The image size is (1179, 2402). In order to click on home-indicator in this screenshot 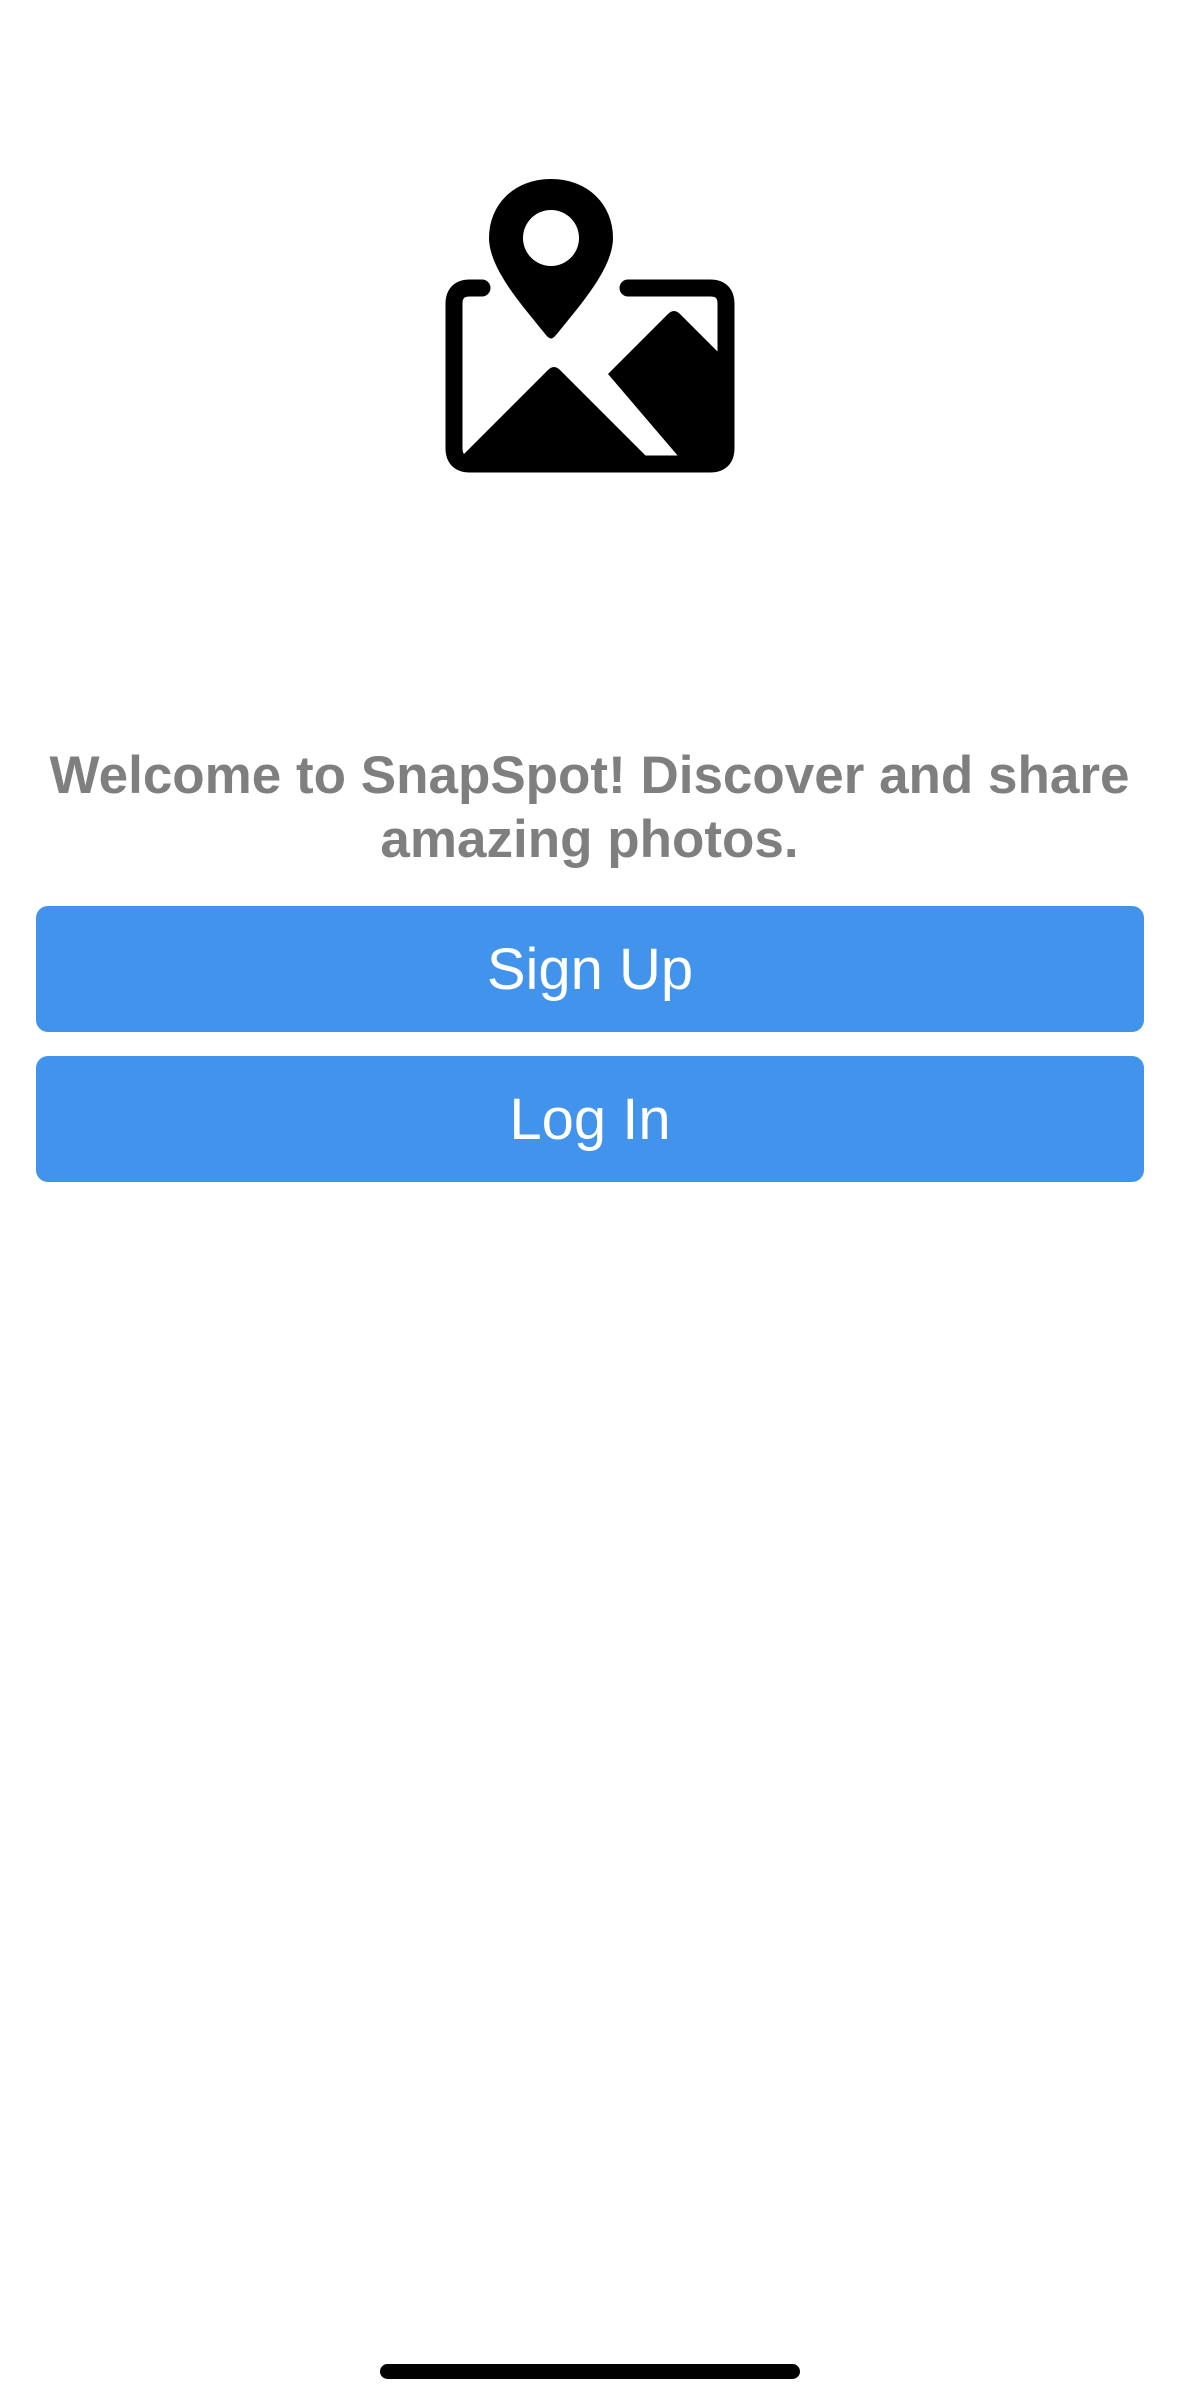, I will do `click(590, 2371)`.